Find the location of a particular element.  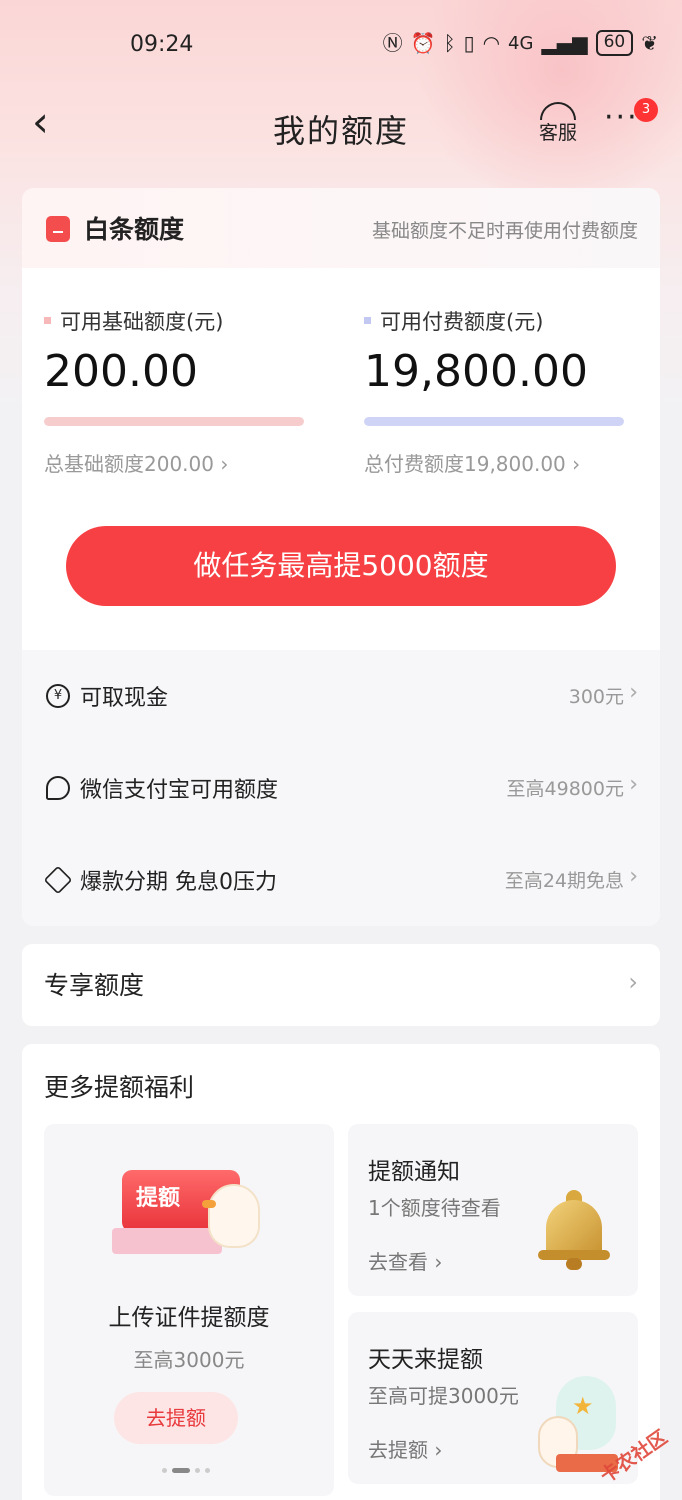

credit-card-icon is located at coordinates (58, 229).